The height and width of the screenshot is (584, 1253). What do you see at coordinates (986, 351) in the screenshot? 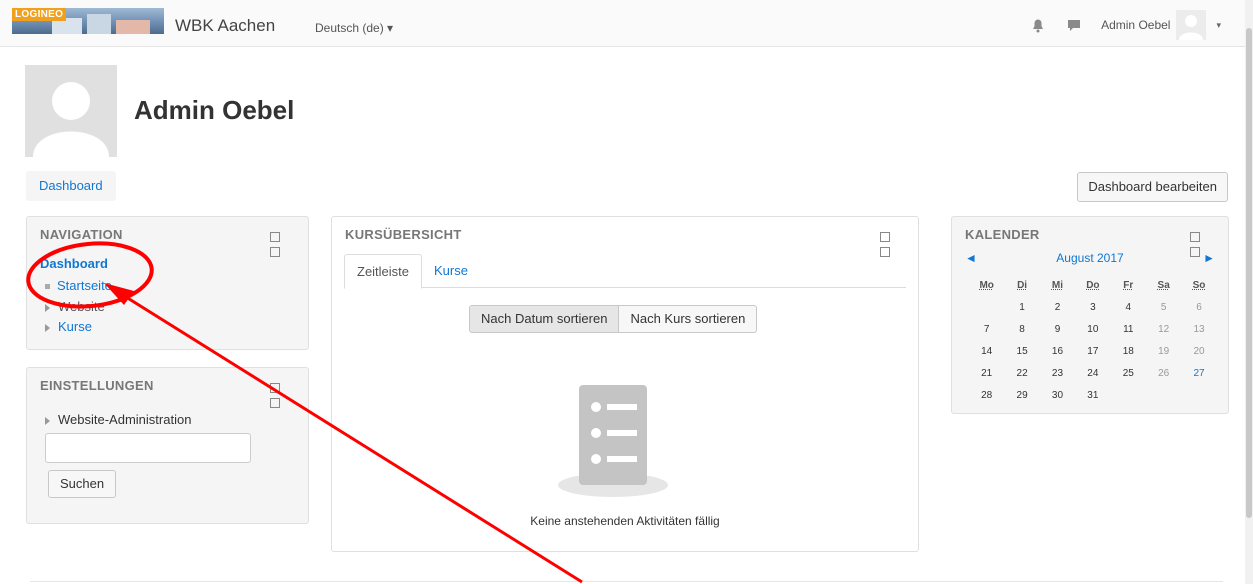
I see `calendar-day: 14` at bounding box center [986, 351].